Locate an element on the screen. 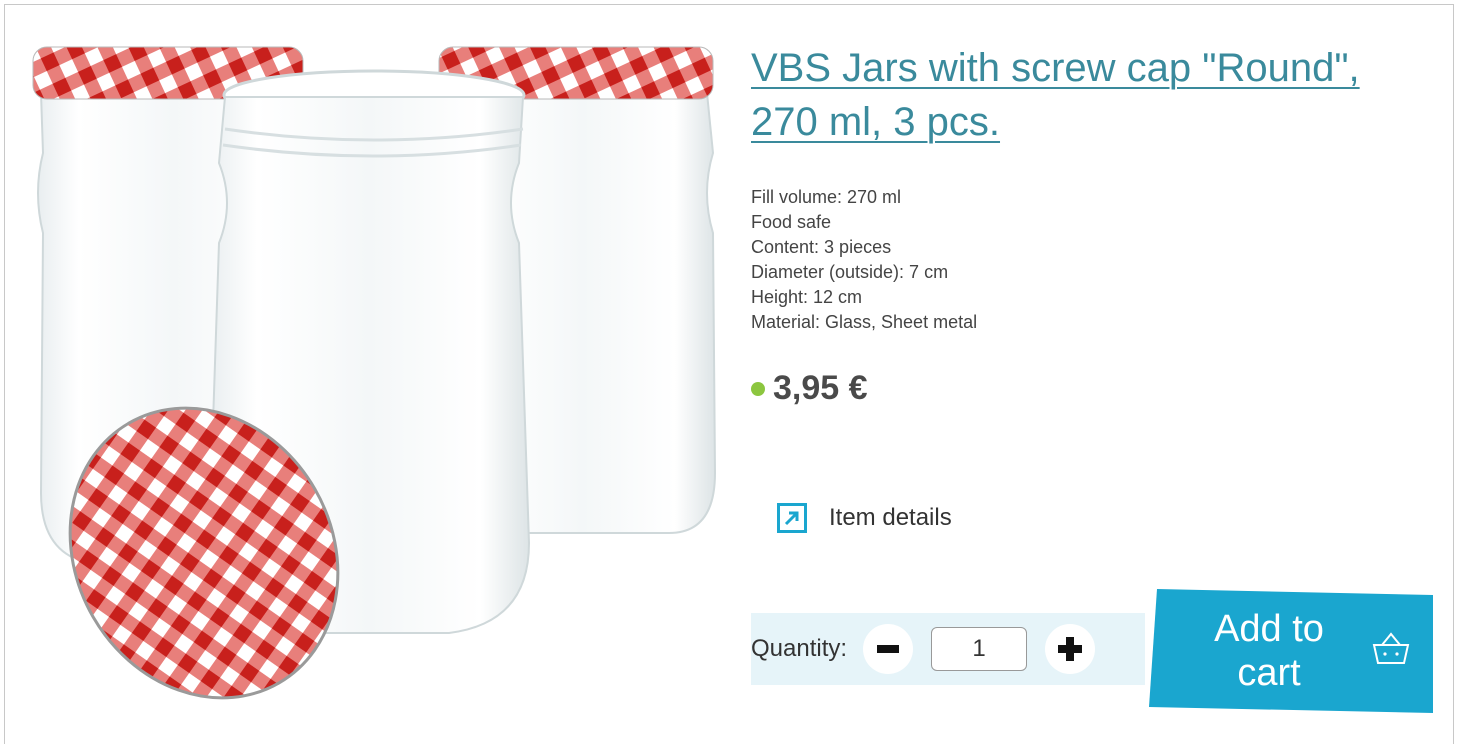  spec-item: Height: 12 cm is located at coordinates (807, 297).